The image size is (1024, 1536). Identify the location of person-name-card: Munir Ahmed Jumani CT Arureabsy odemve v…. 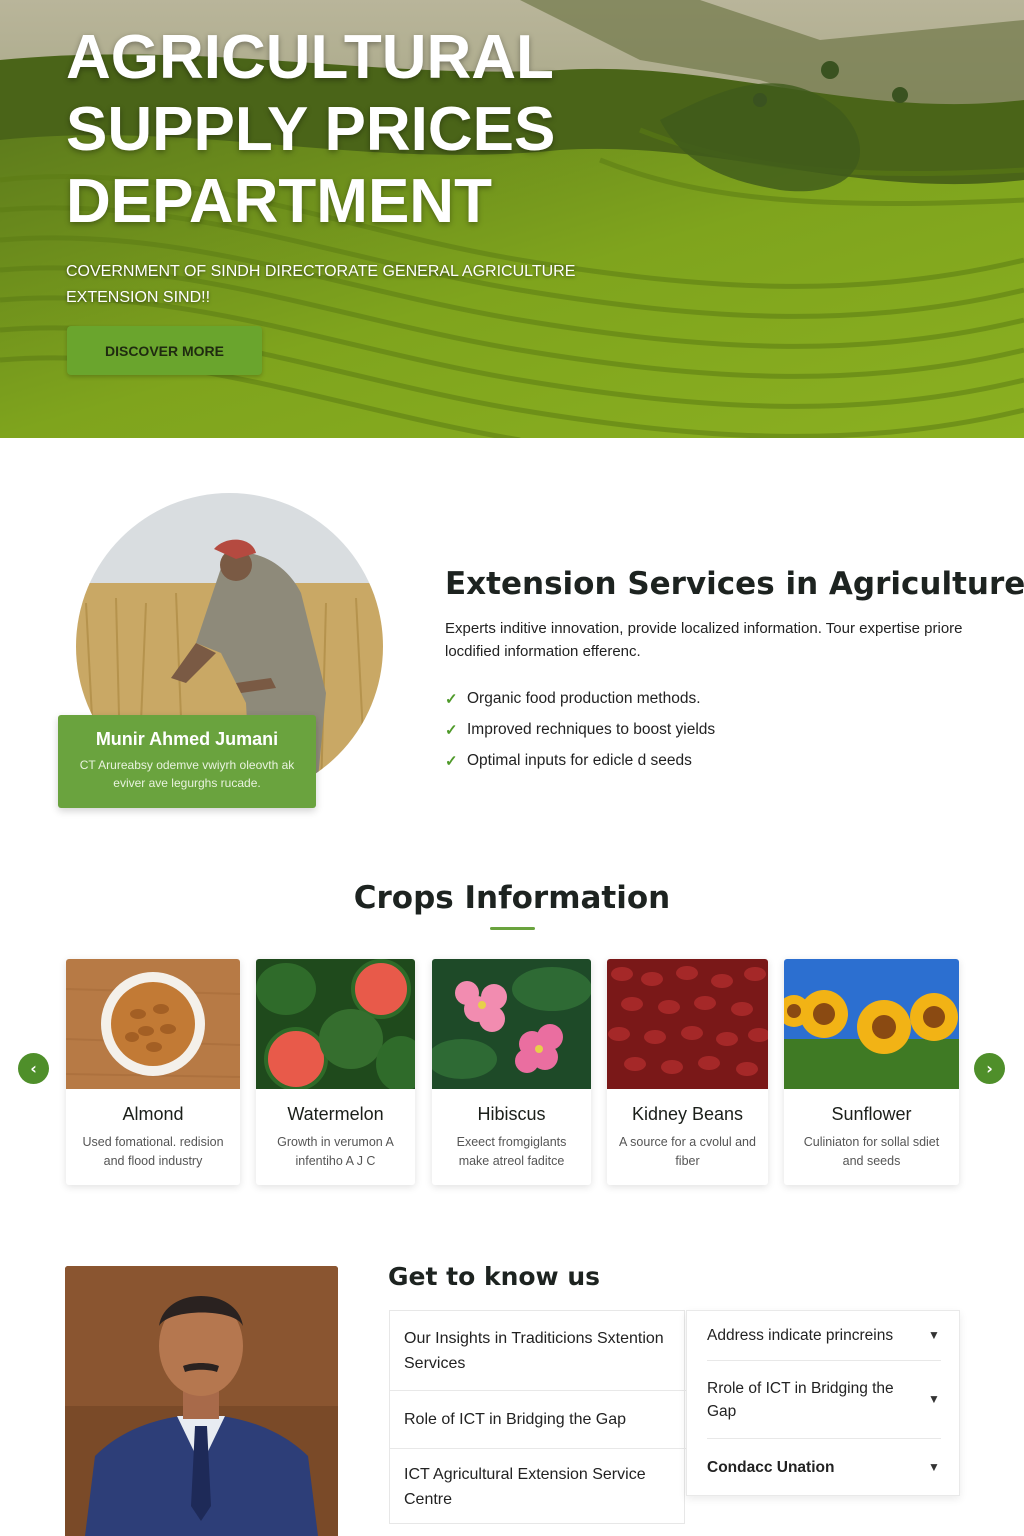
(187, 761).